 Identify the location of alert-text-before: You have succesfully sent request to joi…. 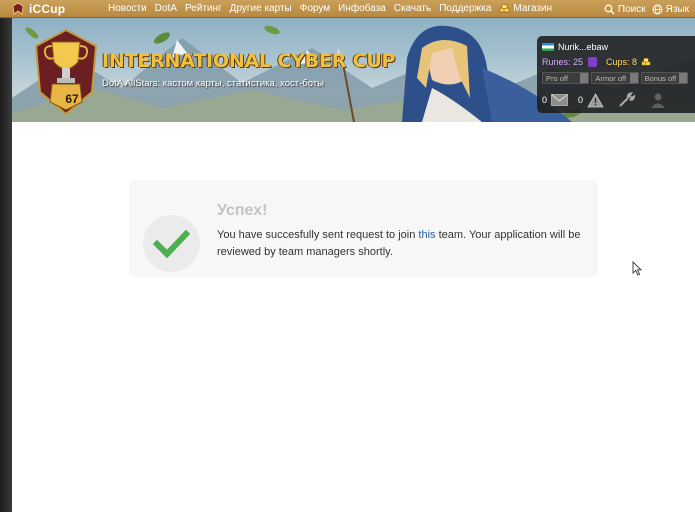
(318, 235).